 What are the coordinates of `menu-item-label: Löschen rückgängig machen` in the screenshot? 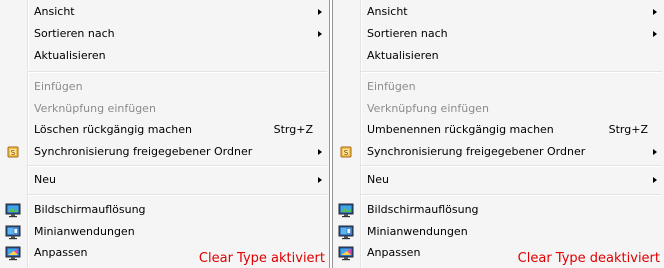 It's located at (113, 129).